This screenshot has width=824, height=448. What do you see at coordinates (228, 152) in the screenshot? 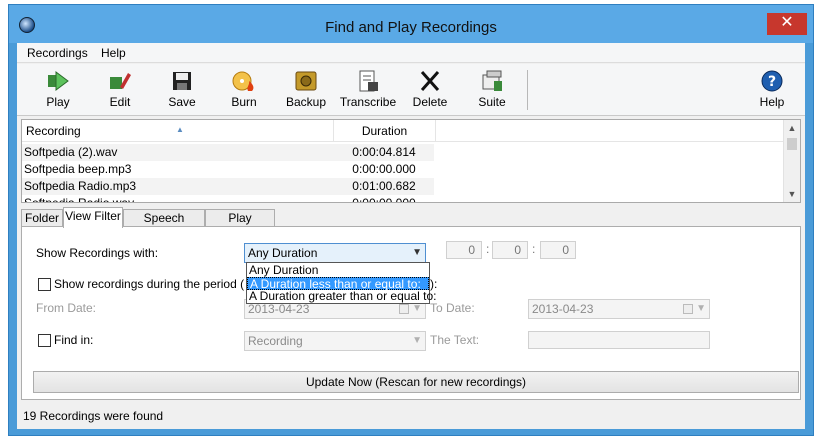
I see `table-row: Softpedia (2).wav 0:00:04.814` at bounding box center [228, 152].